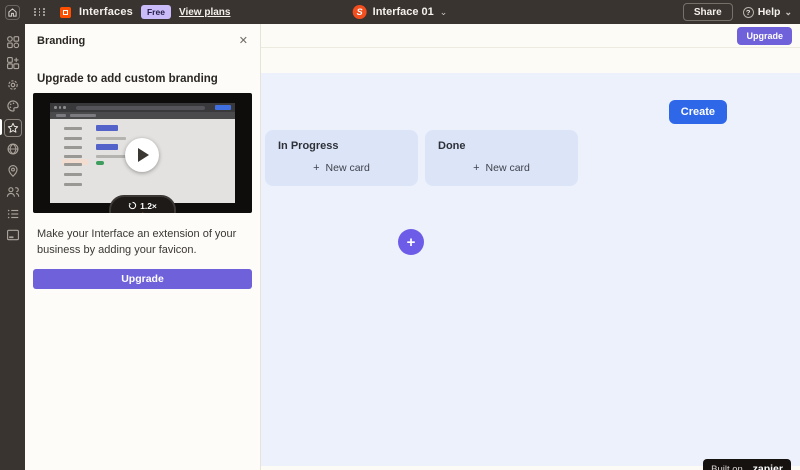  Describe the element at coordinates (142, 279) in the screenshot. I see `panel-upgrade-button: Upgrade` at that location.